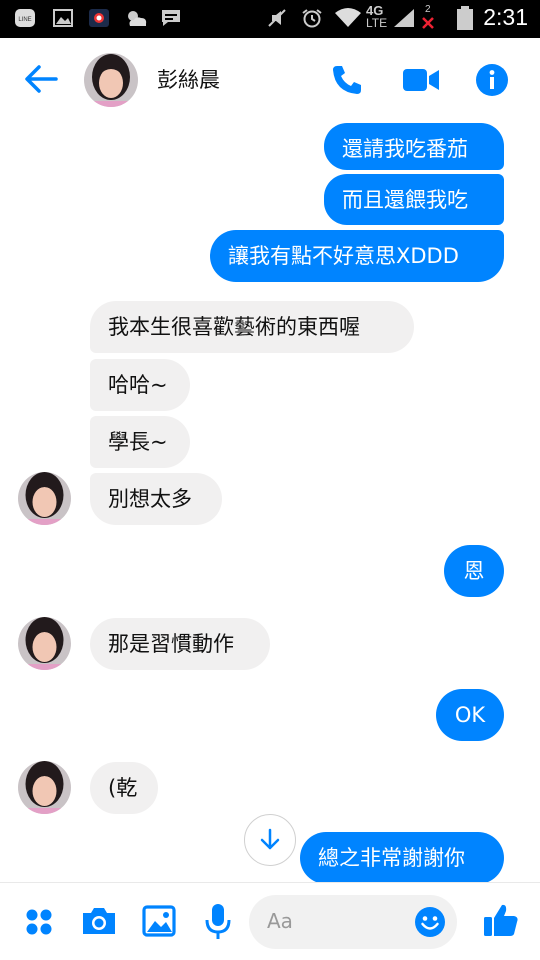 This screenshot has width=540, height=960. I want to click on conversation-header: 彭絲晨, so click(270, 79).